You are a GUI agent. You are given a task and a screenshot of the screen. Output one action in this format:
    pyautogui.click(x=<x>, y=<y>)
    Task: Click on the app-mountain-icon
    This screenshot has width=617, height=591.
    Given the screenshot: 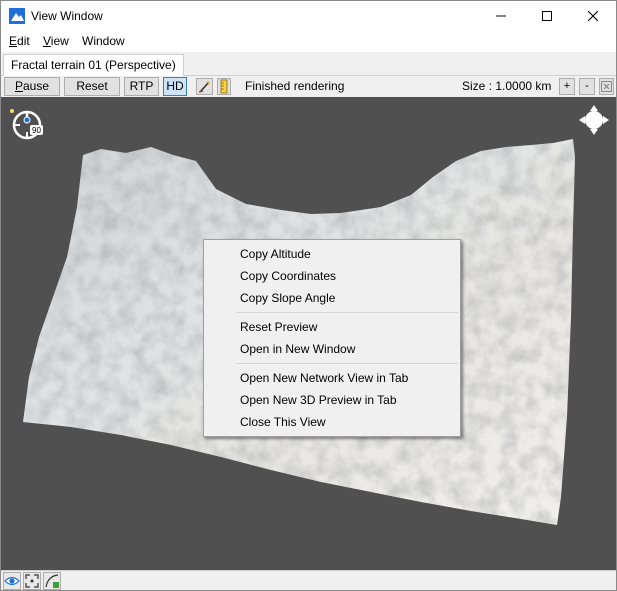 What is the action you would take?
    pyautogui.click(x=17, y=16)
    